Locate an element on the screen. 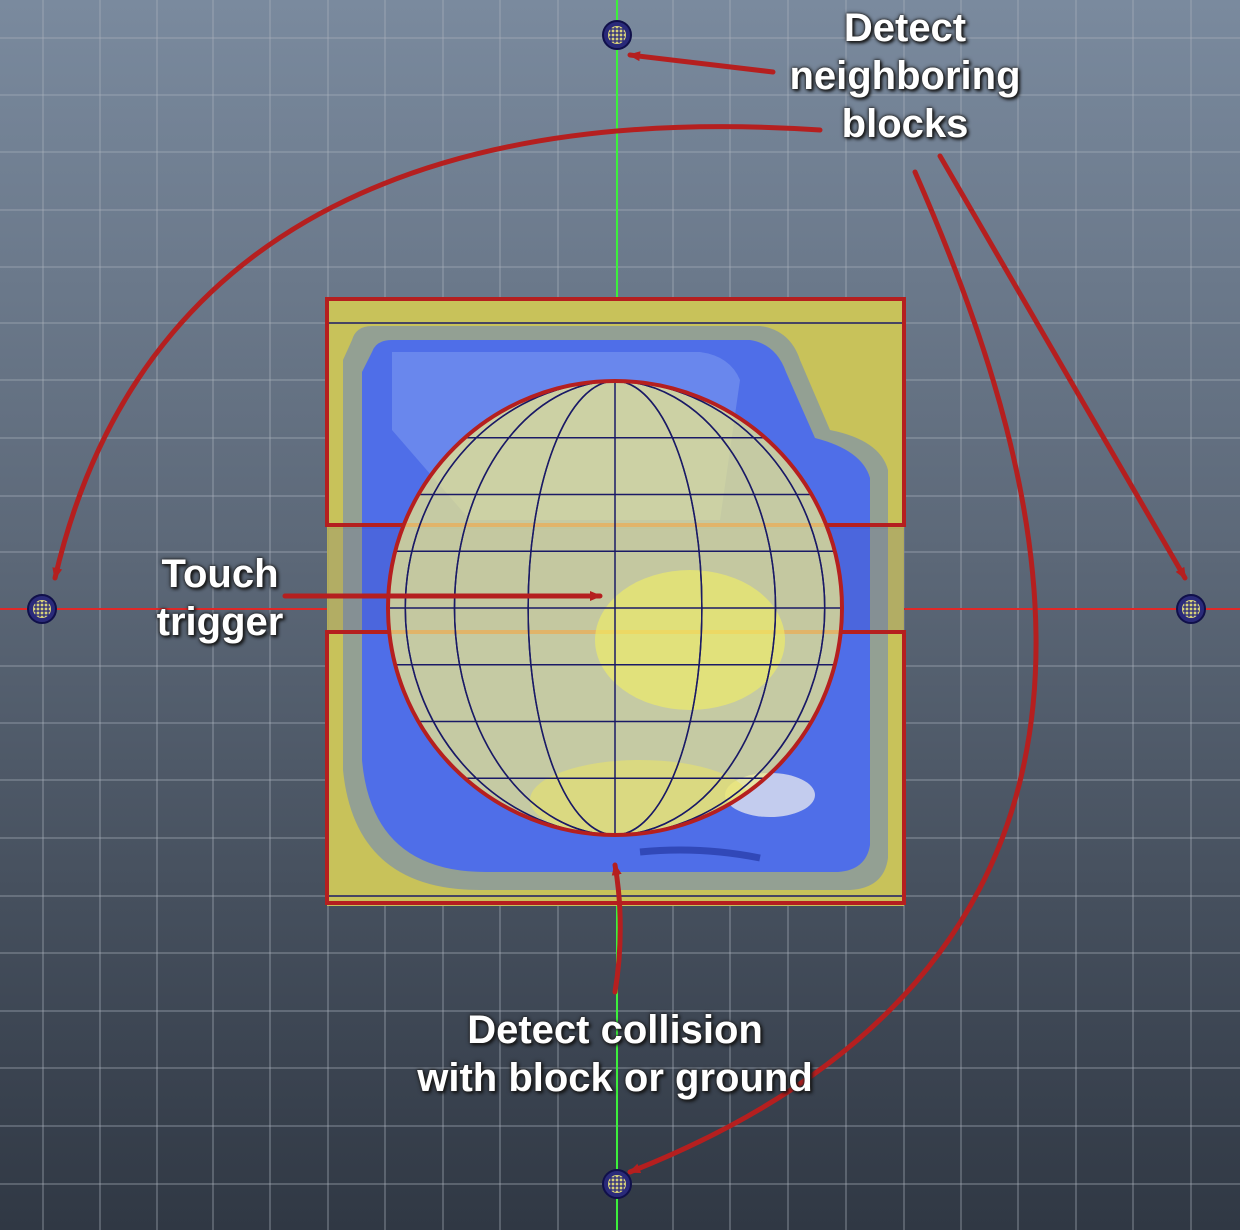 This screenshot has width=1240, height=1230. neighbors-annotation: Detect neighboring blocks is located at coordinates (905, 76).